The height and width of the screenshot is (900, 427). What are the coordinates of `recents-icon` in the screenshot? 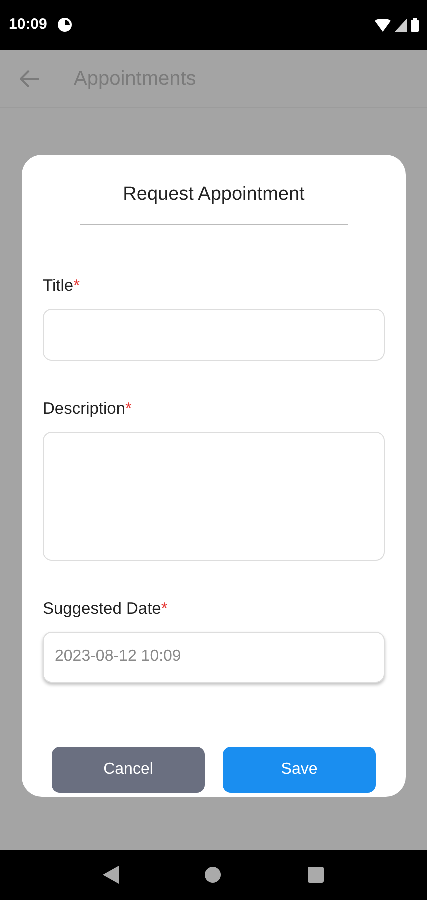 It's located at (316, 875).